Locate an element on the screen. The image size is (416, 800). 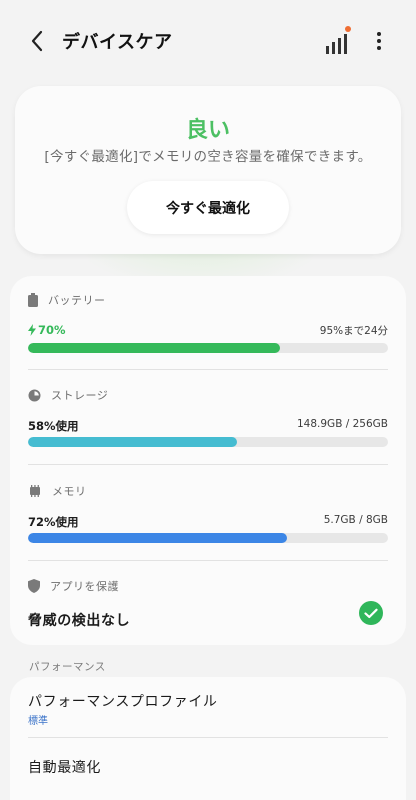
memory-label: メモリ is located at coordinates (69, 491).